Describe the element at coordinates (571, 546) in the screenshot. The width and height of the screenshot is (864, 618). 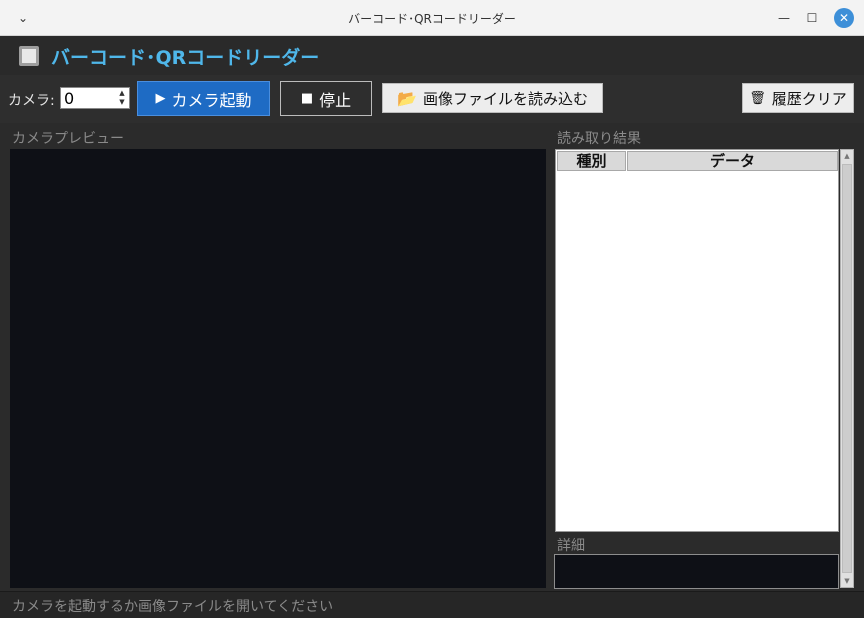
I see `detail-label: 詳細` at that location.